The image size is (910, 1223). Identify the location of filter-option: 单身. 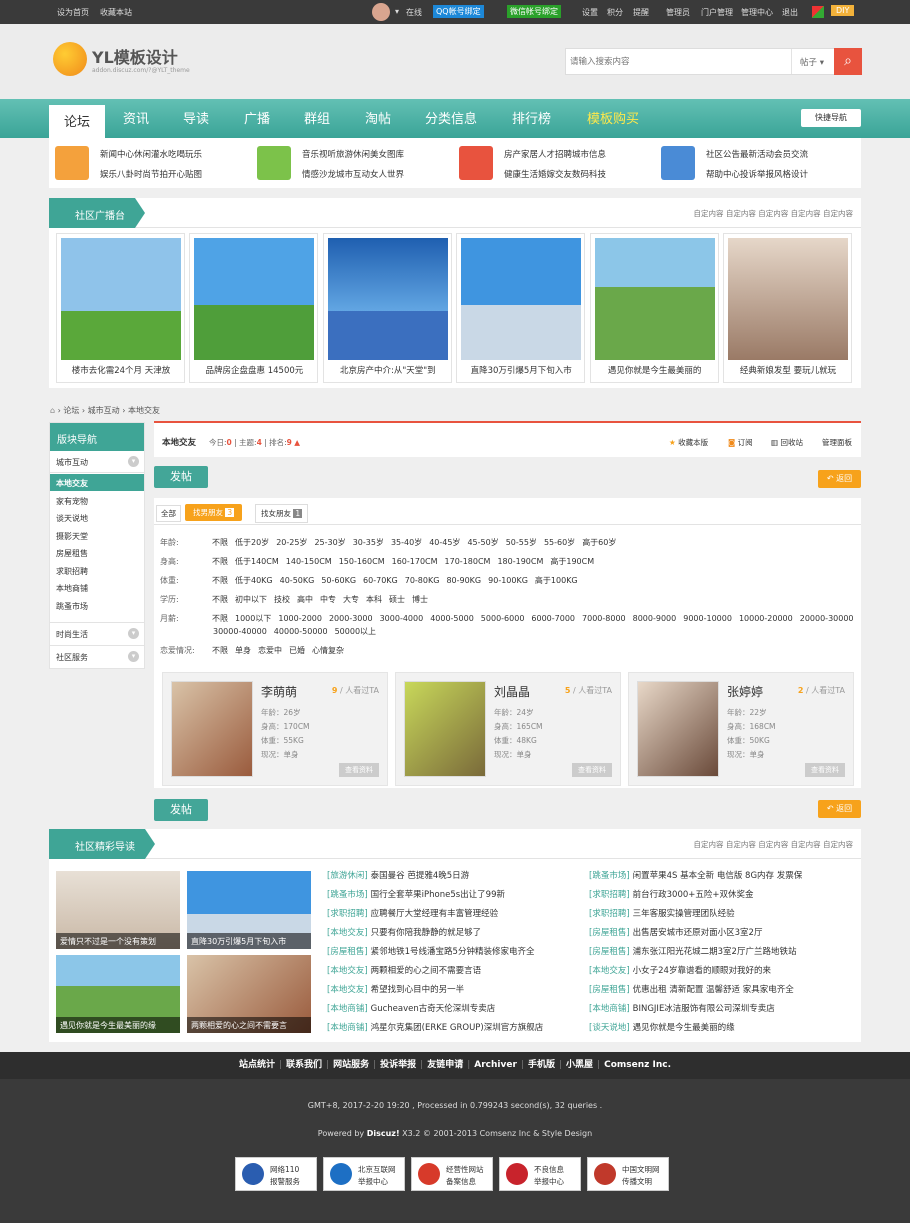
(243, 650).